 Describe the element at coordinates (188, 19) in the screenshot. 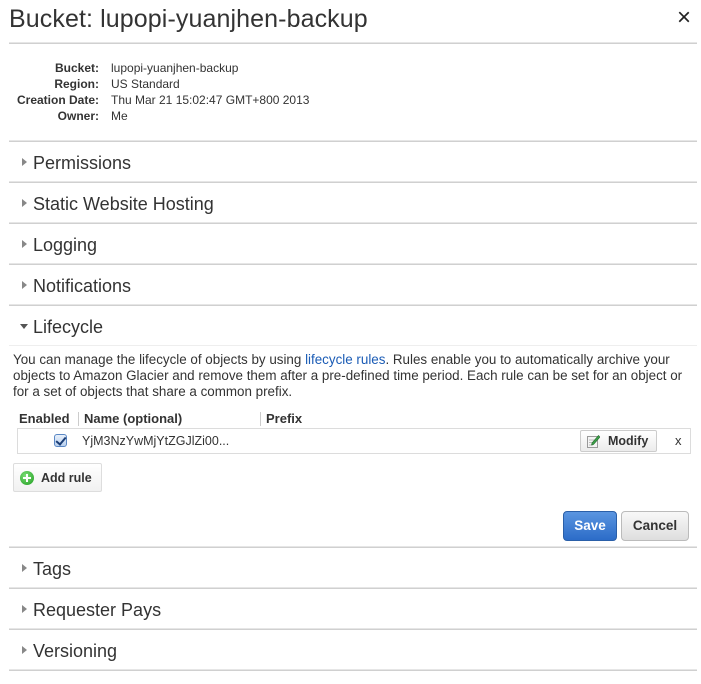

I see `page-title: Bucket: lupopi-yuanjhen-backup` at that location.